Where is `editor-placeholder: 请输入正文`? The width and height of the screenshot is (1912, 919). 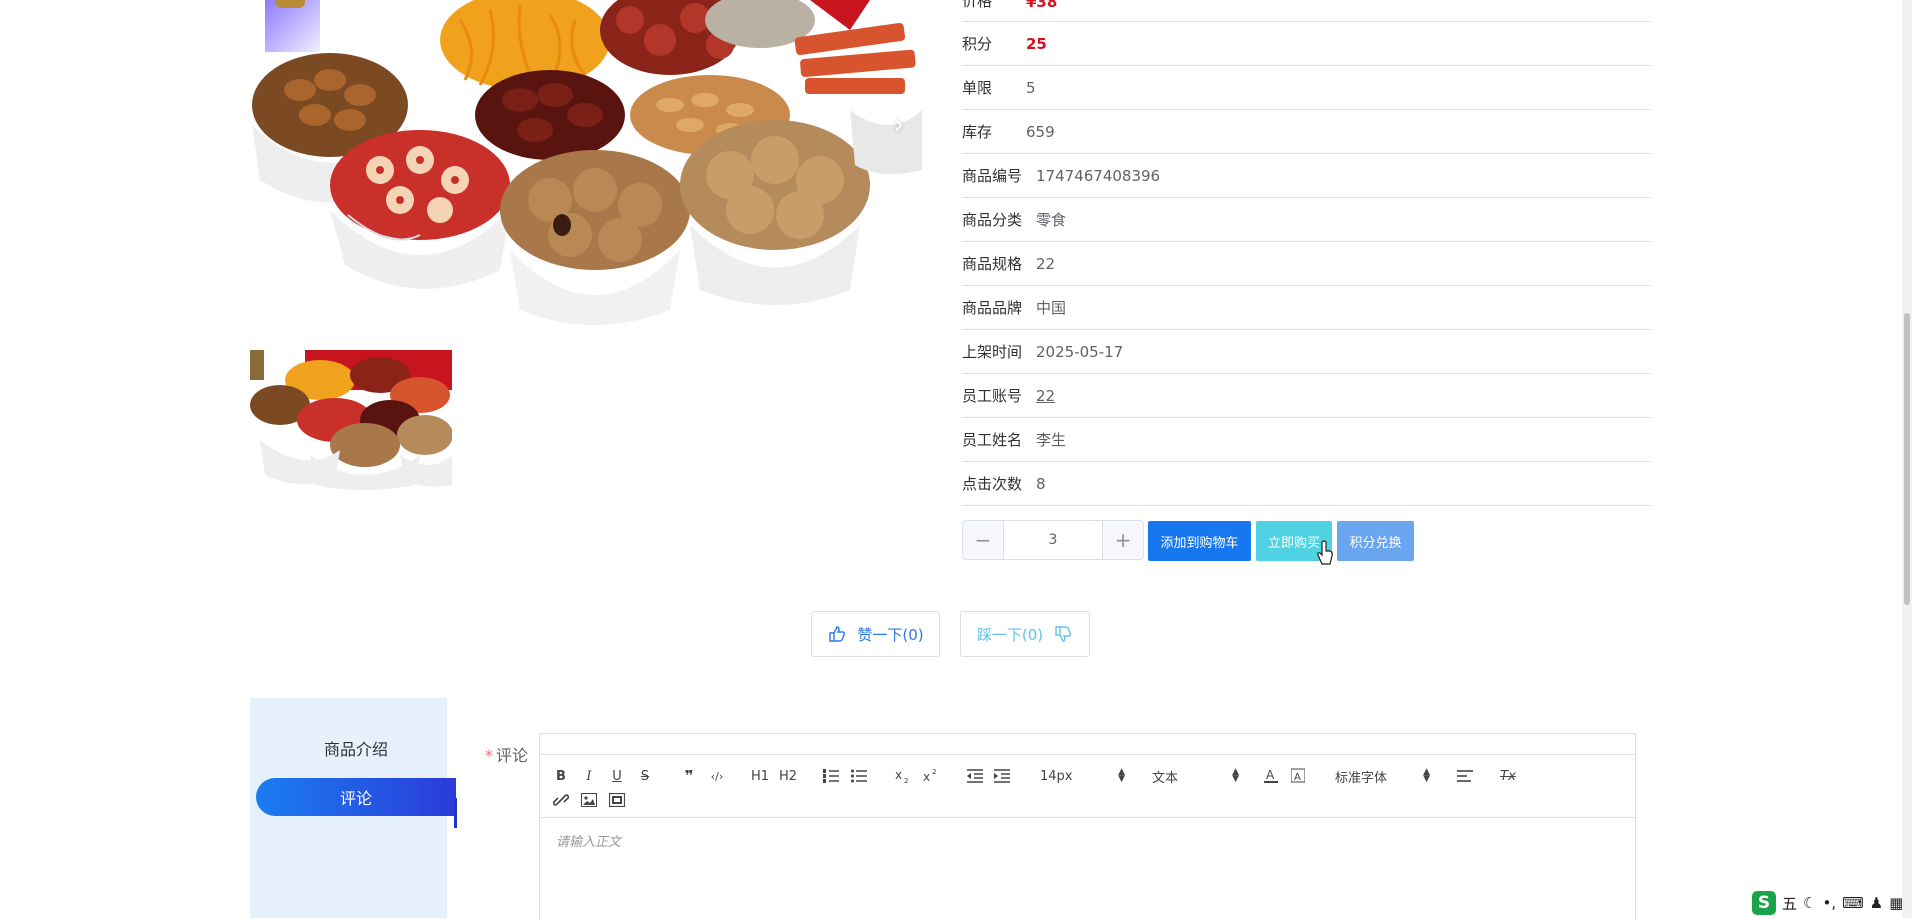
editor-placeholder: 请输入正文 is located at coordinates (589, 842).